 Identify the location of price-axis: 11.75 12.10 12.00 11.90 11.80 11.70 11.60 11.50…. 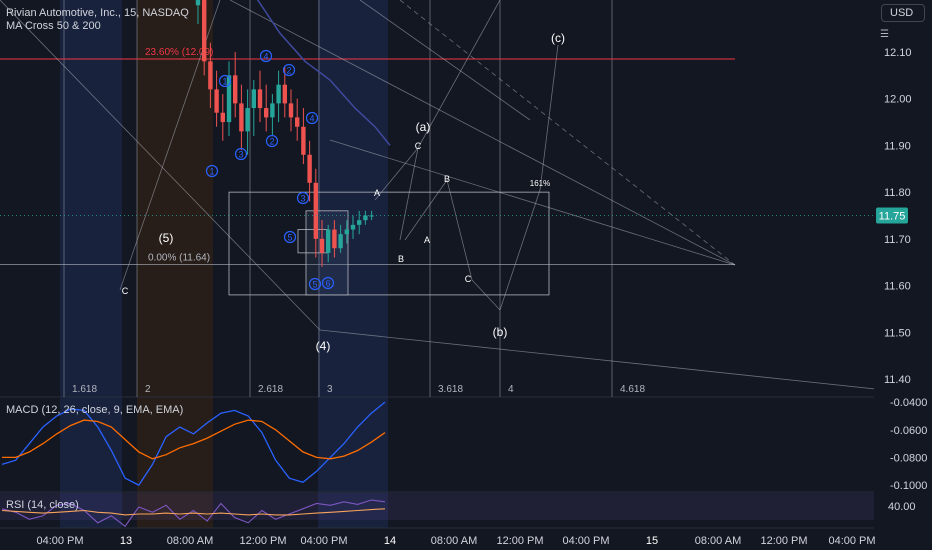
(903, 275).